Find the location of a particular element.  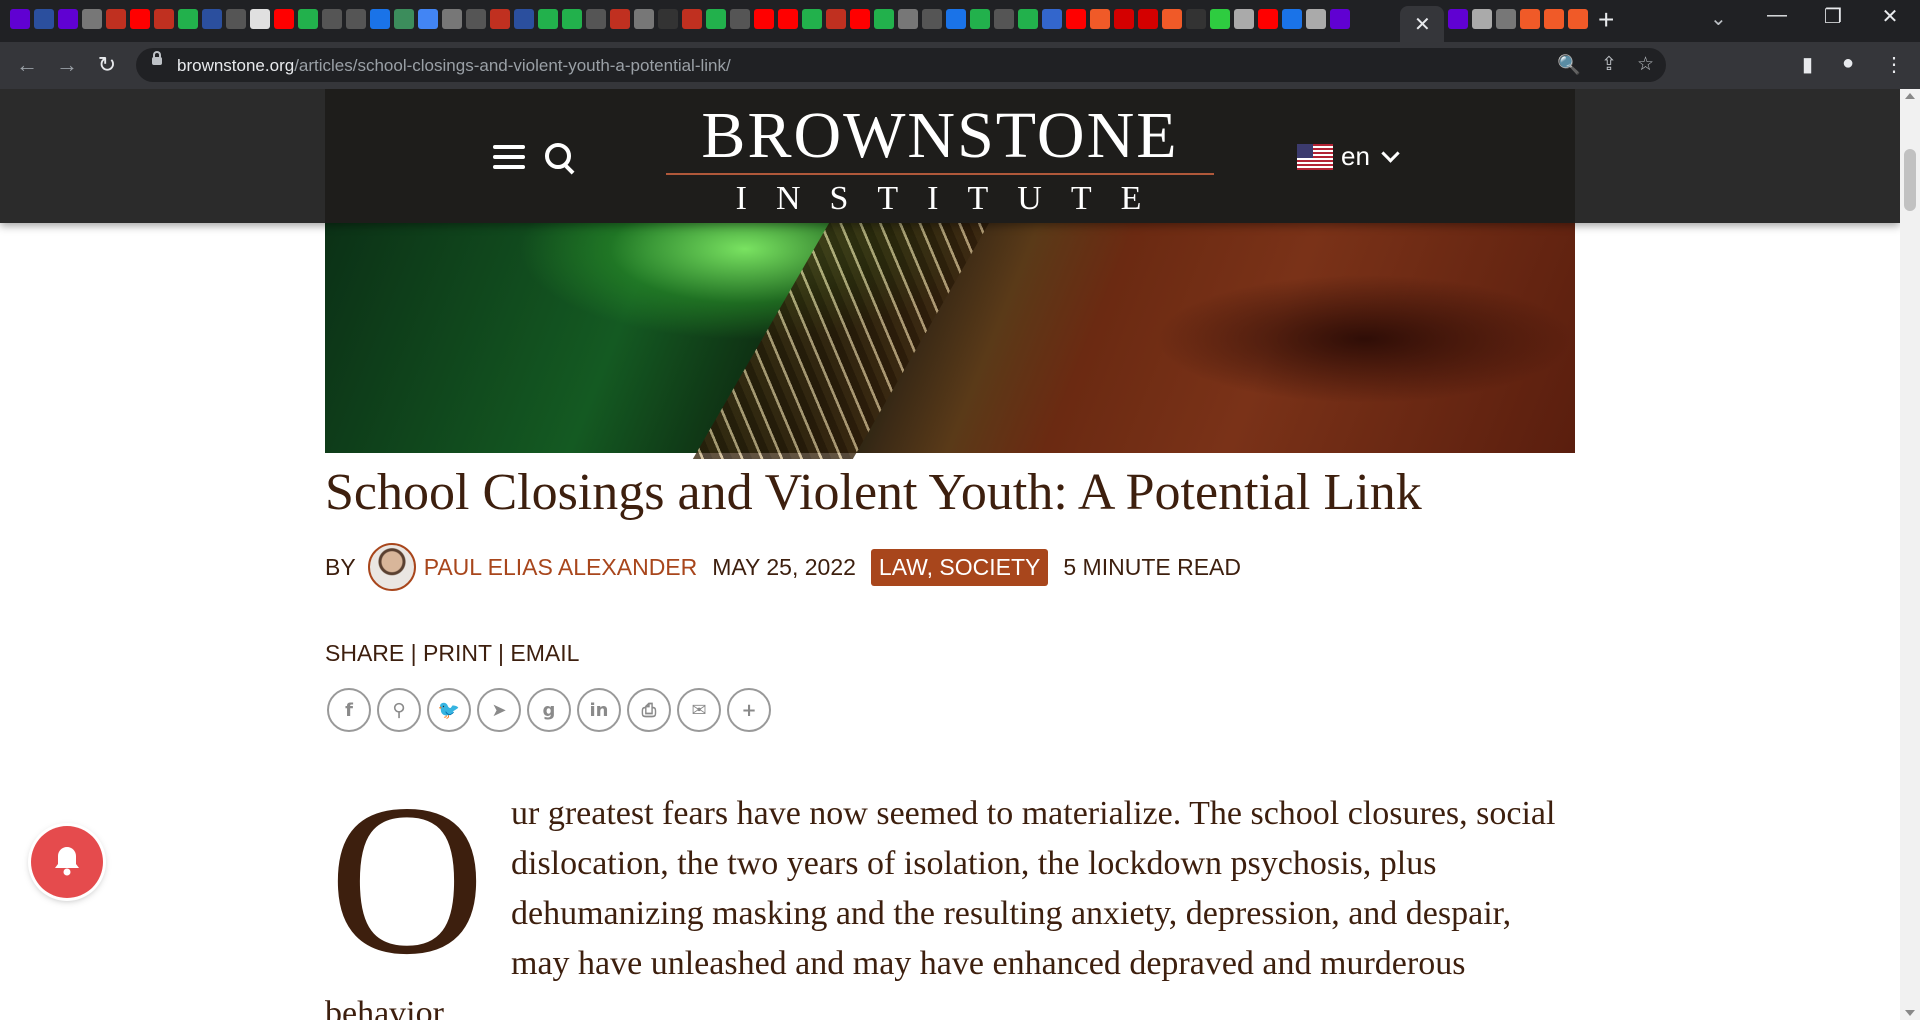

active-tab: ✕ is located at coordinates (1422, 24).